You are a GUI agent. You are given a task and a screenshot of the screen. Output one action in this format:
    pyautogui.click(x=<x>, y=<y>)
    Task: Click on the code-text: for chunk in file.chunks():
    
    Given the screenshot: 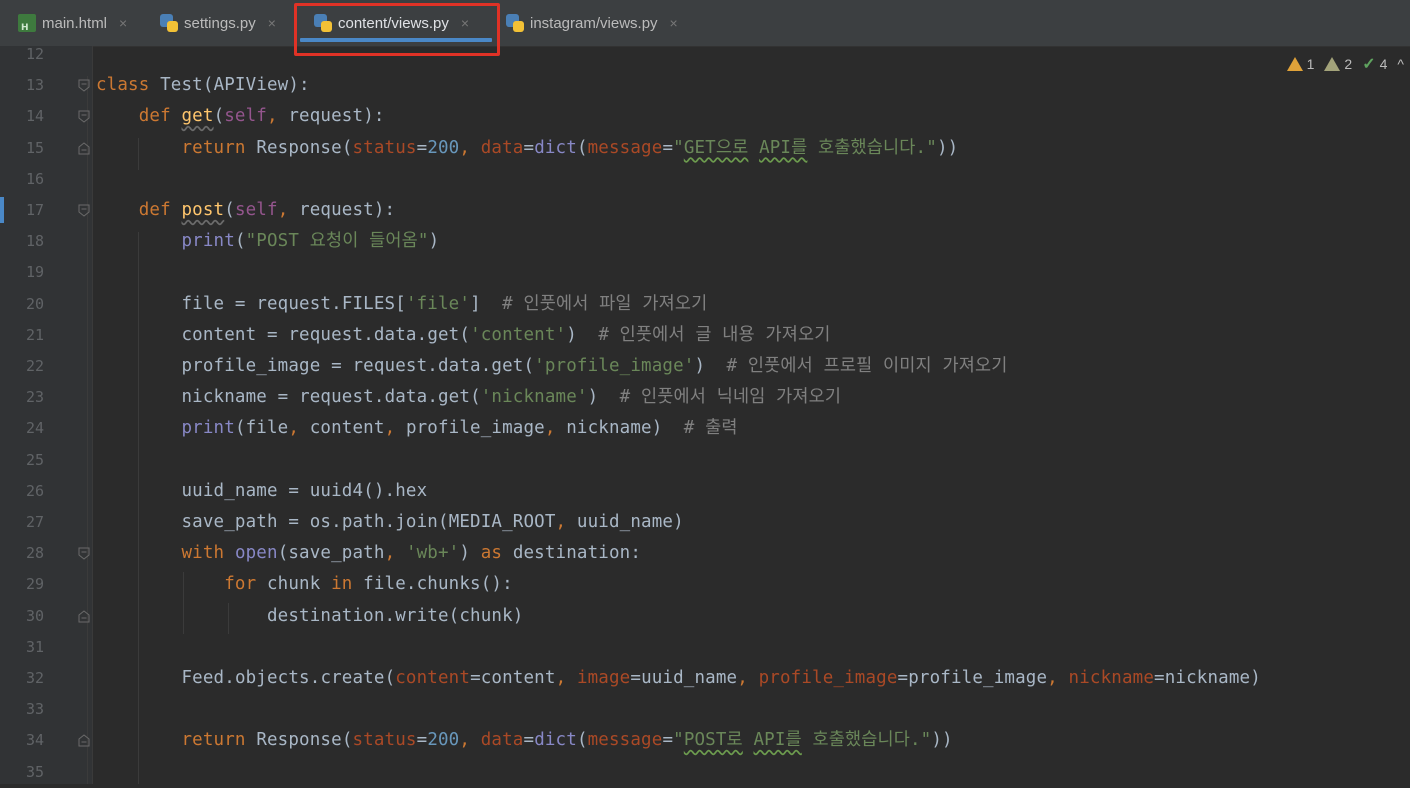 What is the action you would take?
    pyautogui.click(x=368, y=584)
    